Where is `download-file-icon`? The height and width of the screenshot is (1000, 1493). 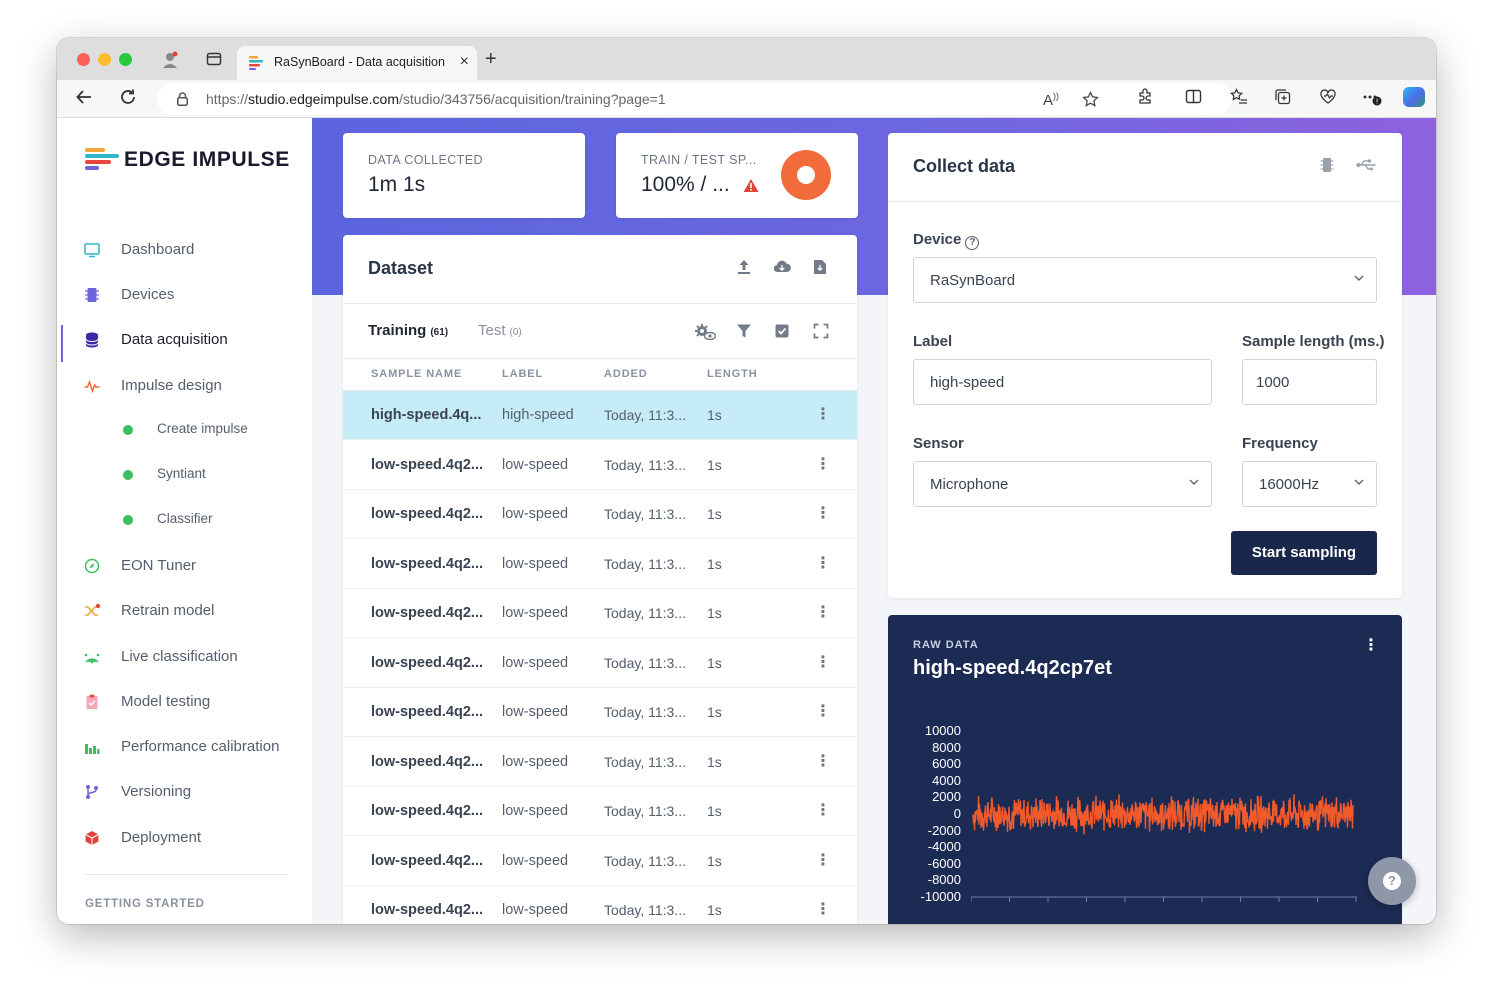
download-file-icon is located at coordinates (820, 267).